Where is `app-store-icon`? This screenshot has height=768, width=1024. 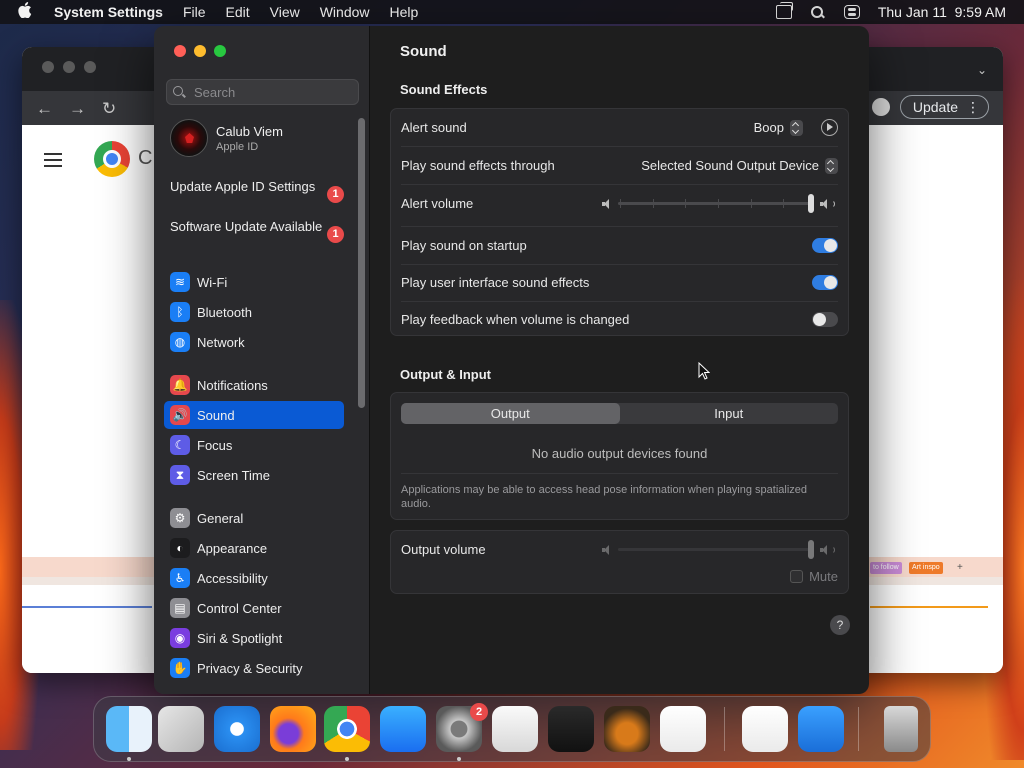
app-store-icon is located at coordinates (403, 729).